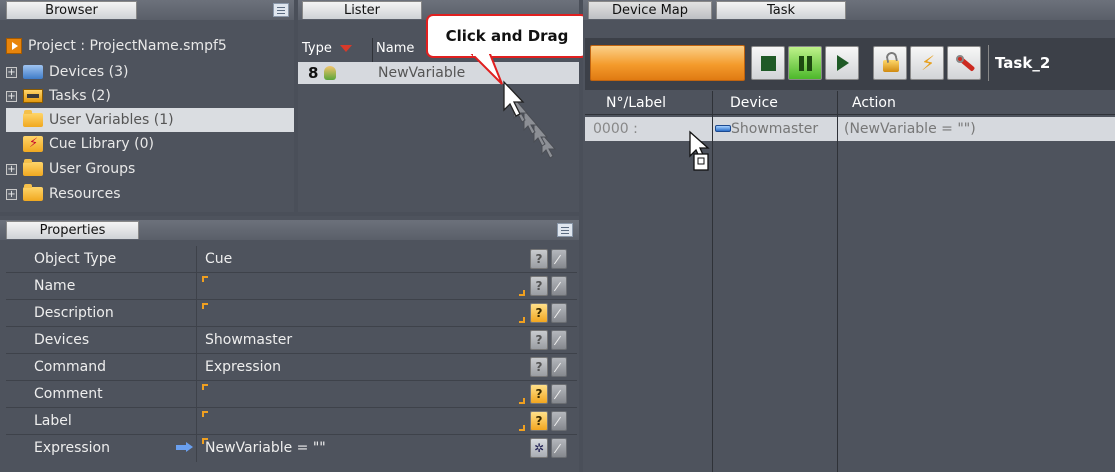 The width and height of the screenshot is (1115, 472). I want to click on property-row-devices: Devices Showmaster ?, so click(291, 340).